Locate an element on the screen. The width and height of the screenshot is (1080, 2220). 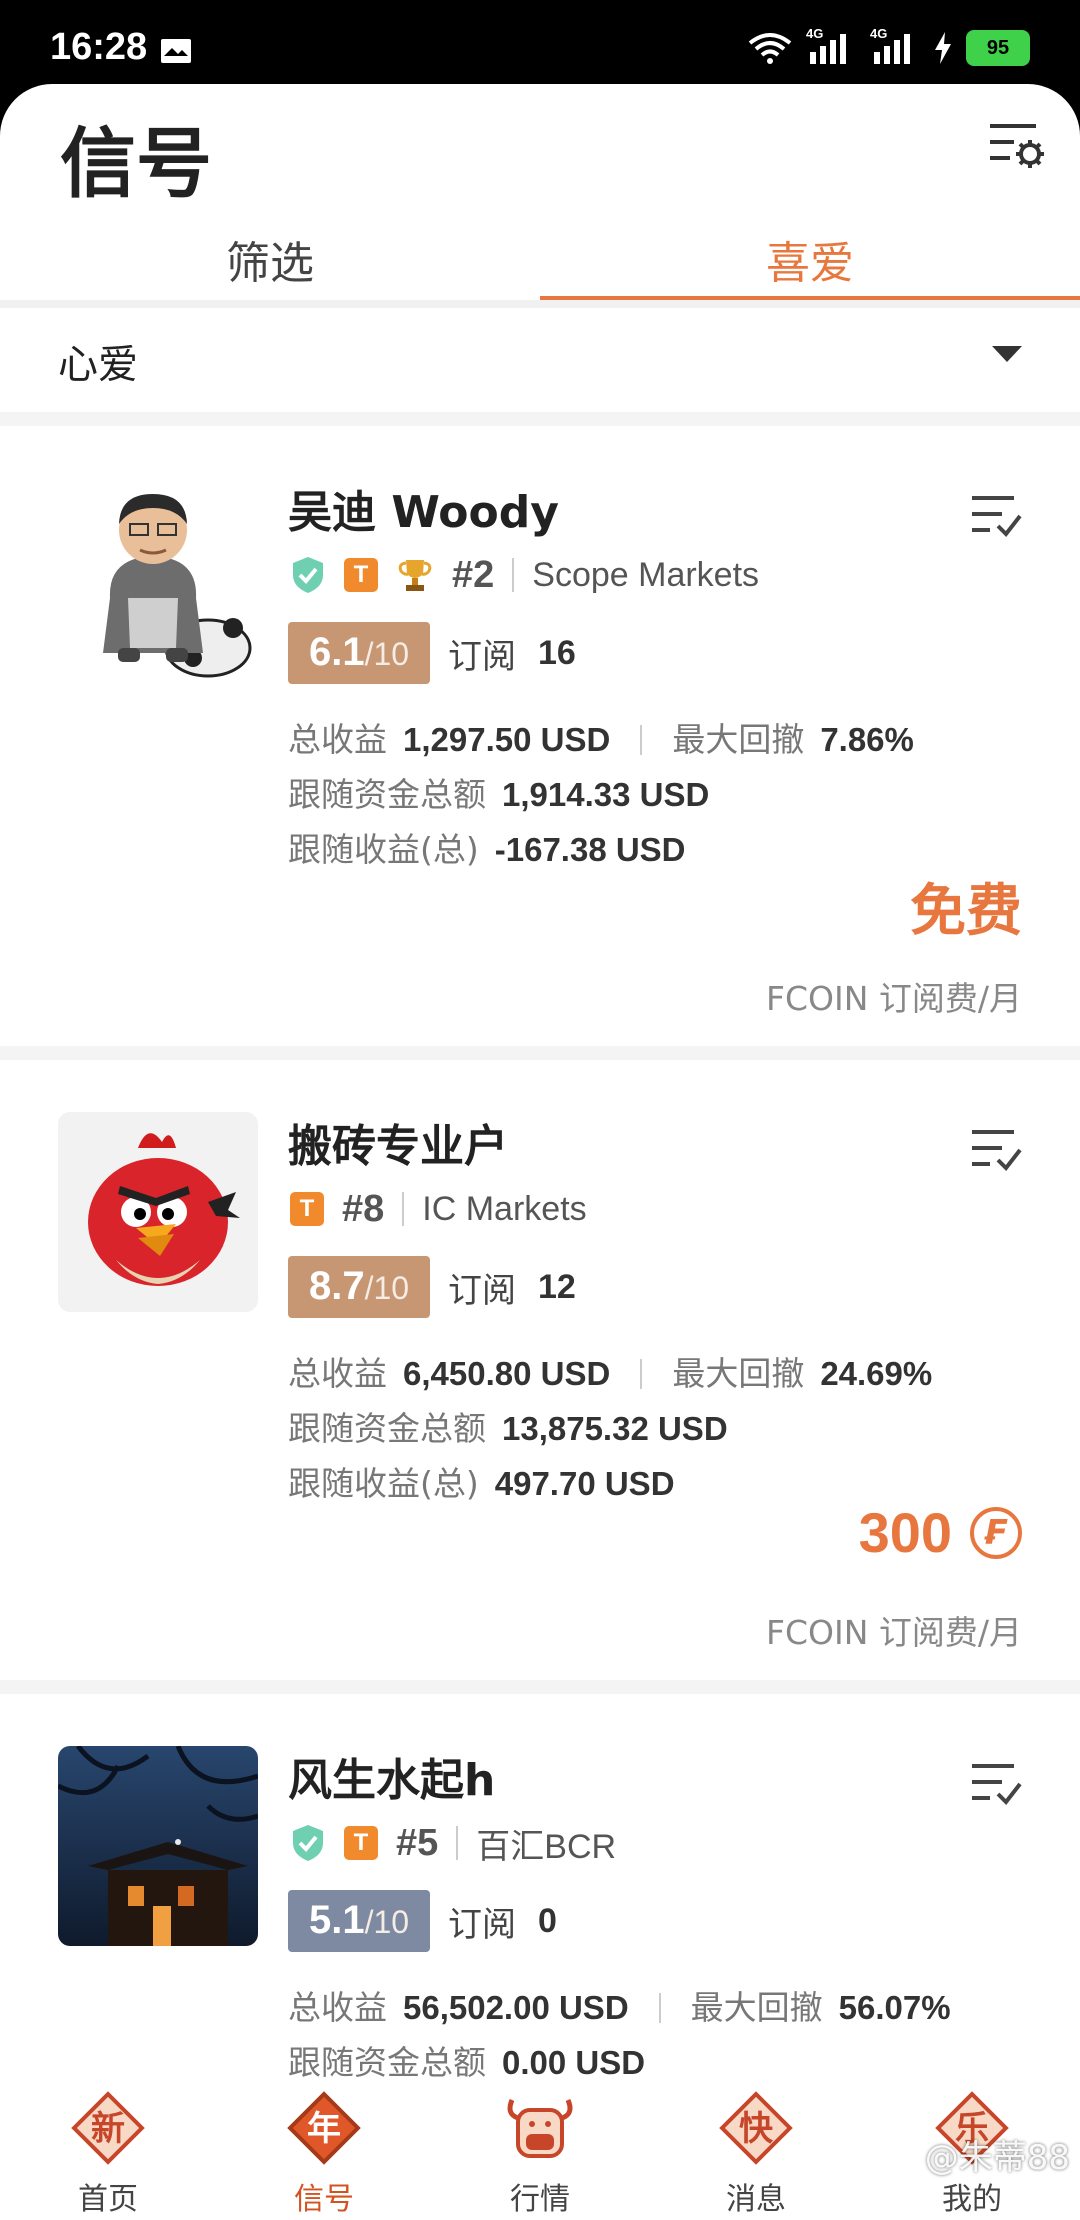
badge-row: T #8 IC Markets is located at coordinates (438, 1209).